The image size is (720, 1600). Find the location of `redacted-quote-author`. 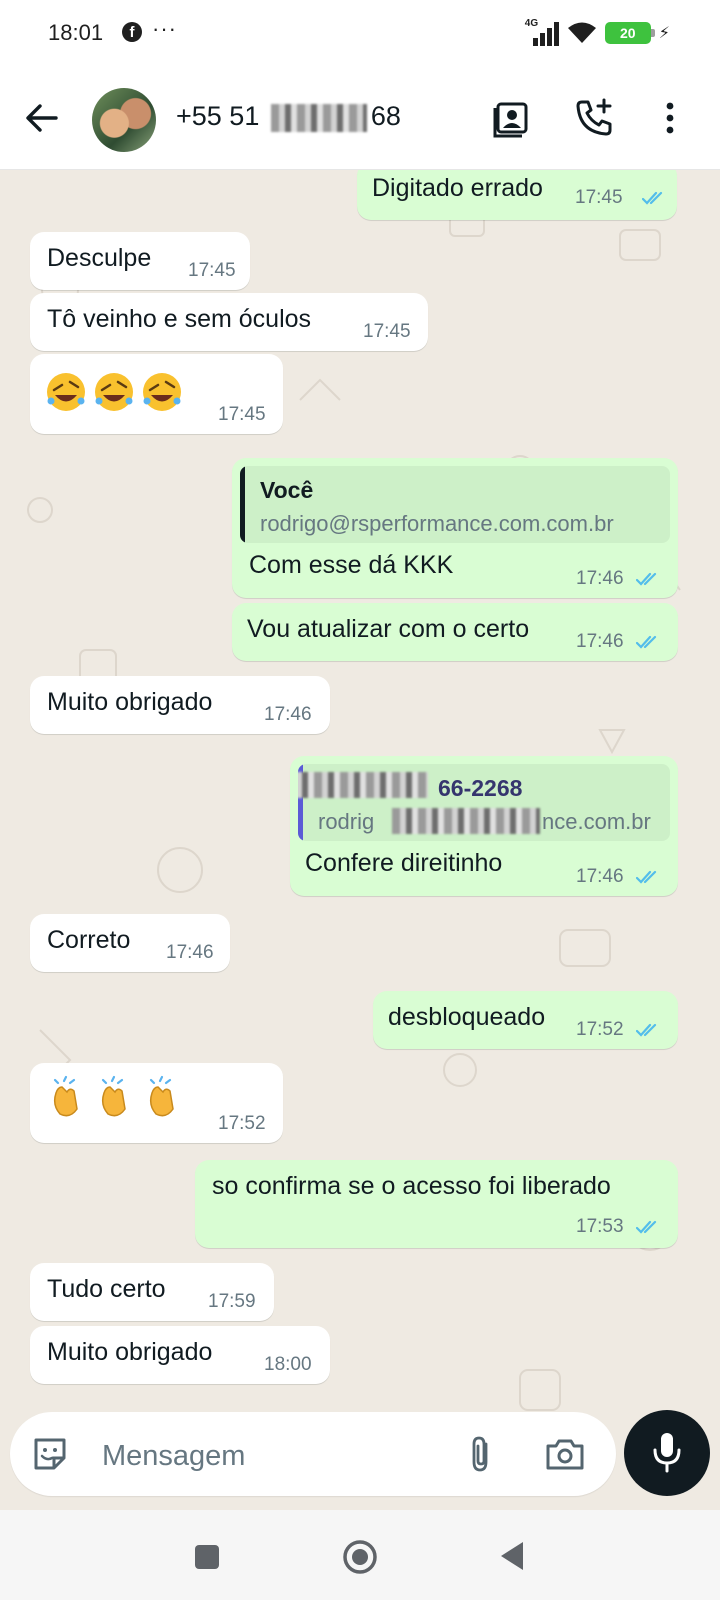

redacted-quote-author is located at coordinates (363, 785).